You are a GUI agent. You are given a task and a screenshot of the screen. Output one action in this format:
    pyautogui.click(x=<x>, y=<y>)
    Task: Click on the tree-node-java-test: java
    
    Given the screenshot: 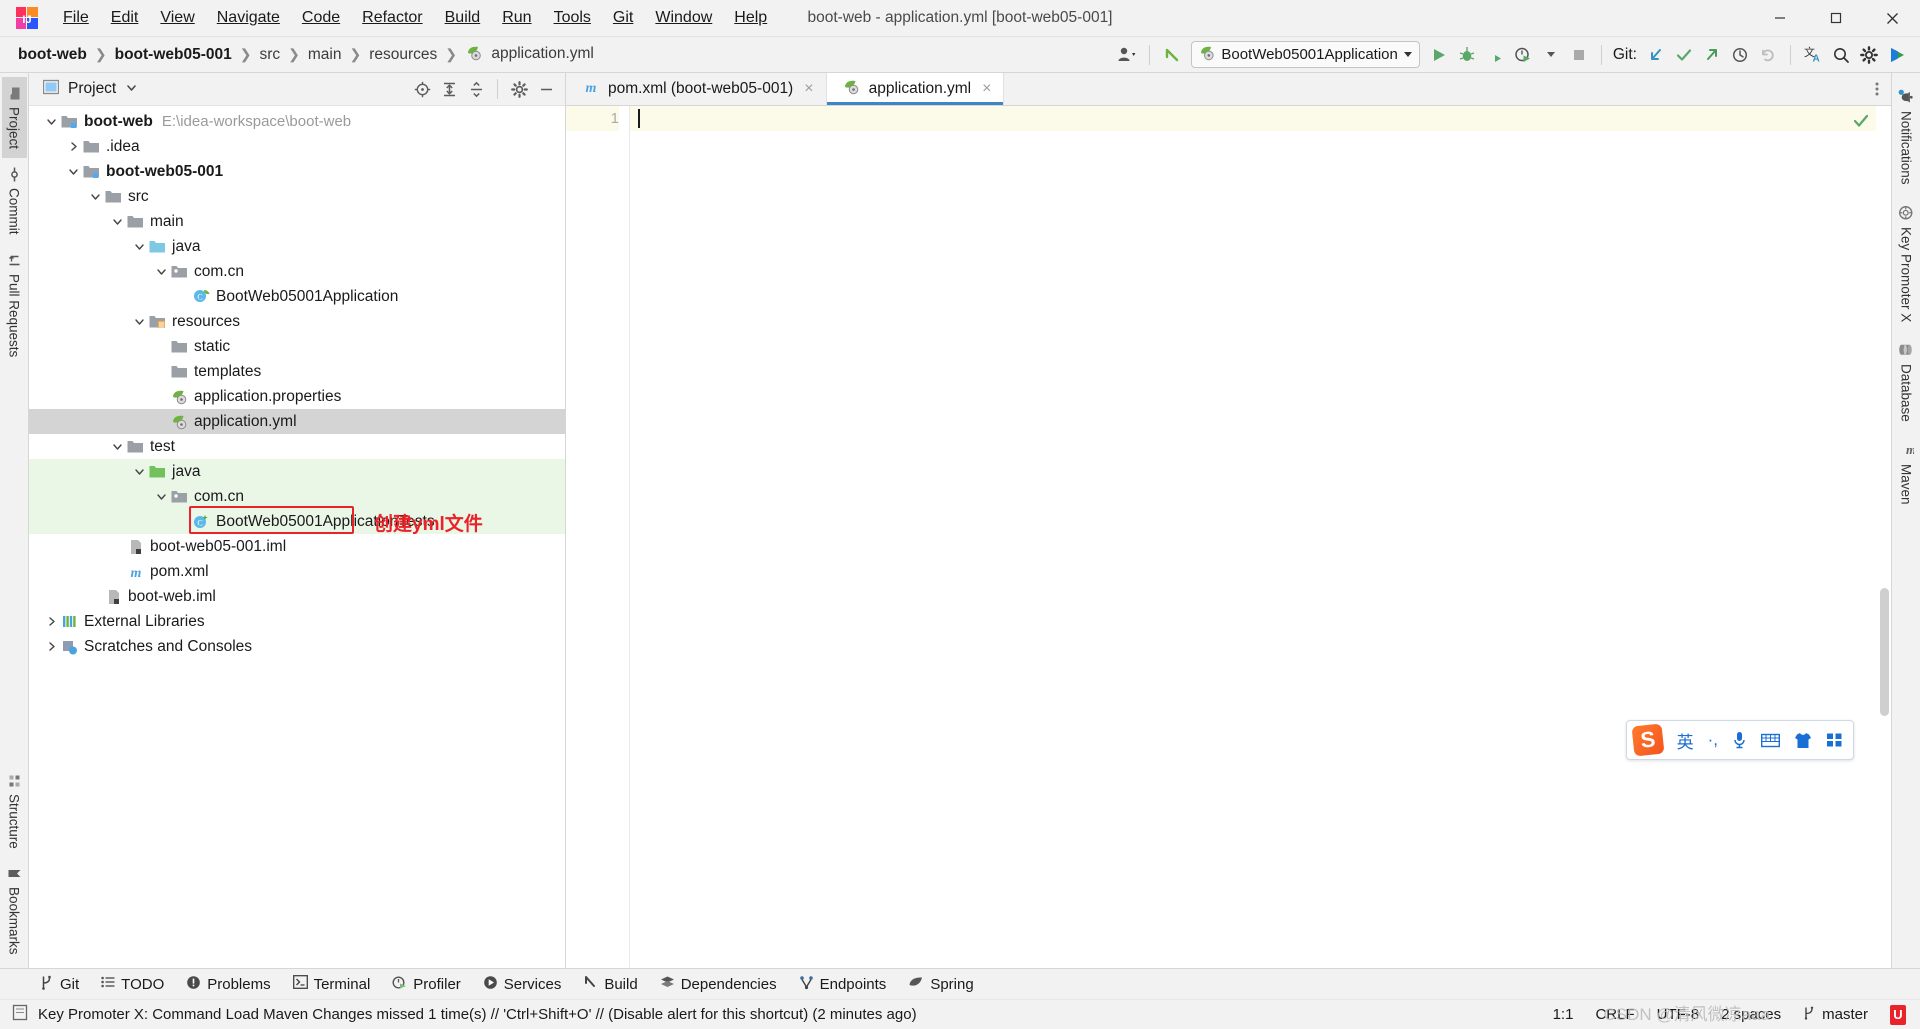 What is the action you would take?
    pyautogui.click(x=297, y=471)
    